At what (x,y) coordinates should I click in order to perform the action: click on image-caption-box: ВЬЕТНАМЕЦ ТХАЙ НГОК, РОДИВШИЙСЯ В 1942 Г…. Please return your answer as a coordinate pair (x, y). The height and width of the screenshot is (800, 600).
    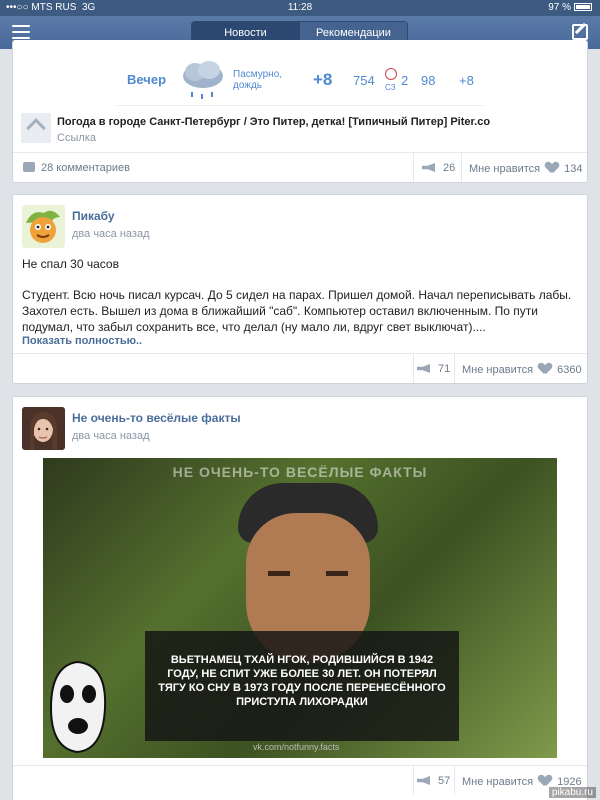
    Looking at the image, I should click on (302, 686).